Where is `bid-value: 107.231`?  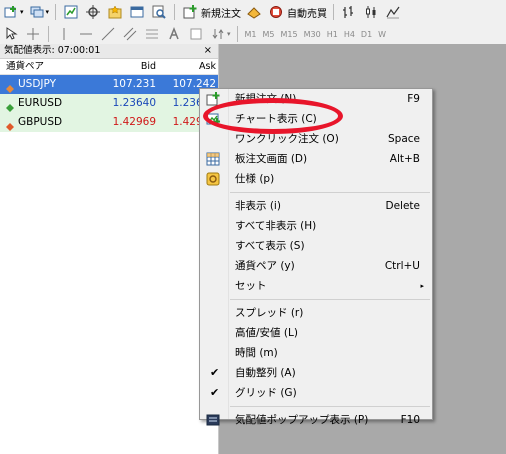 bid-value: 107.231 is located at coordinates (134, 84).